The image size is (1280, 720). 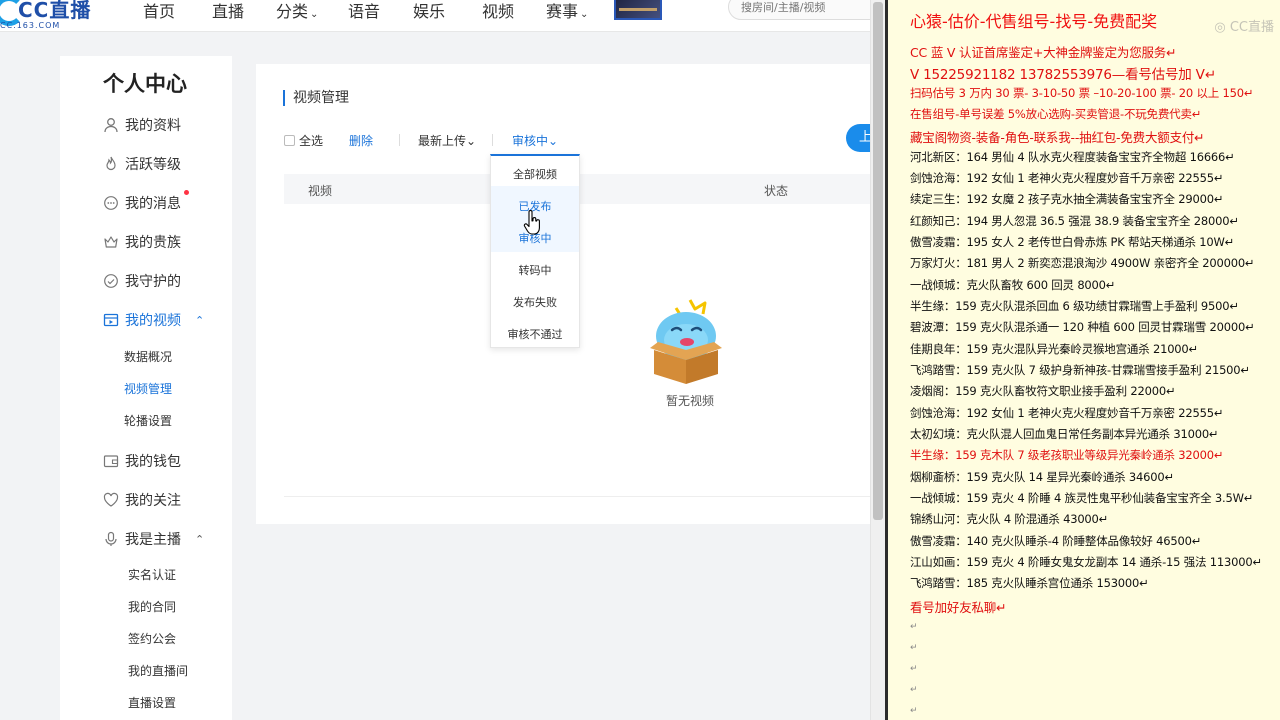 What do you see at coordinates (111, 539) in the screenshot?
I see `mic-icon` at bounding box center [111, 539].